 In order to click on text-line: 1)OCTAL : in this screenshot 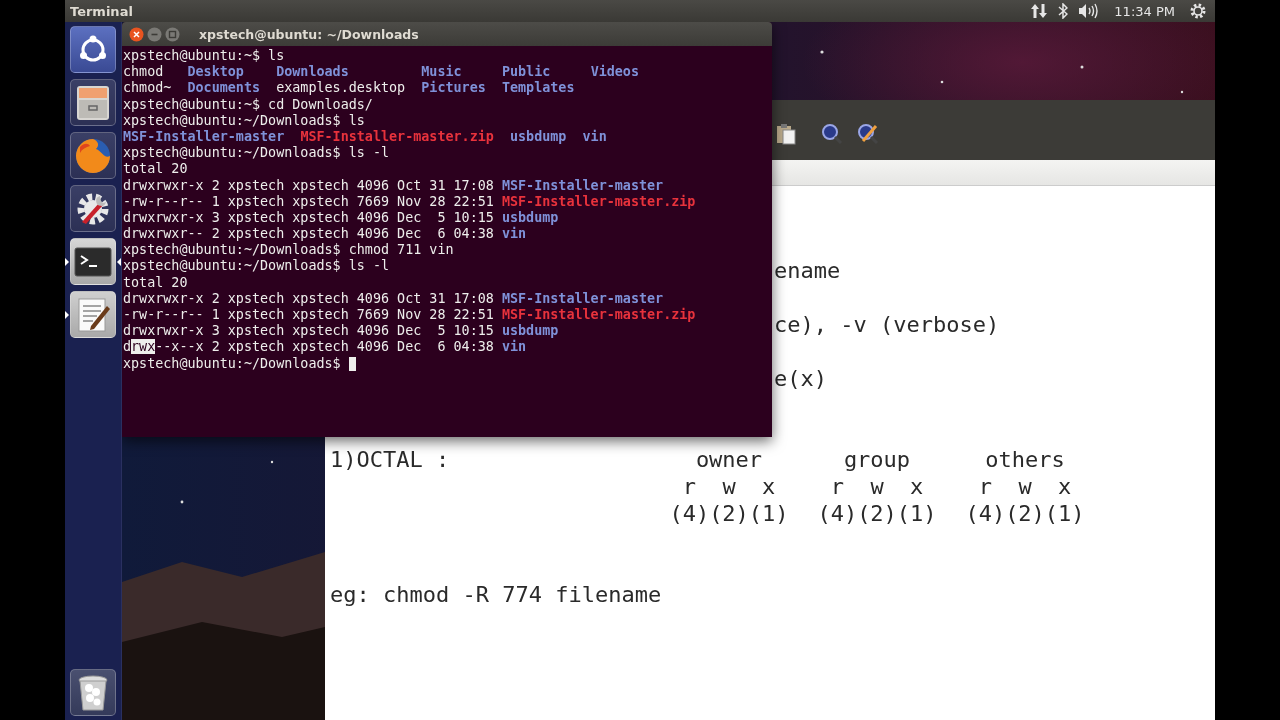, I will do `click(390, 459)`.